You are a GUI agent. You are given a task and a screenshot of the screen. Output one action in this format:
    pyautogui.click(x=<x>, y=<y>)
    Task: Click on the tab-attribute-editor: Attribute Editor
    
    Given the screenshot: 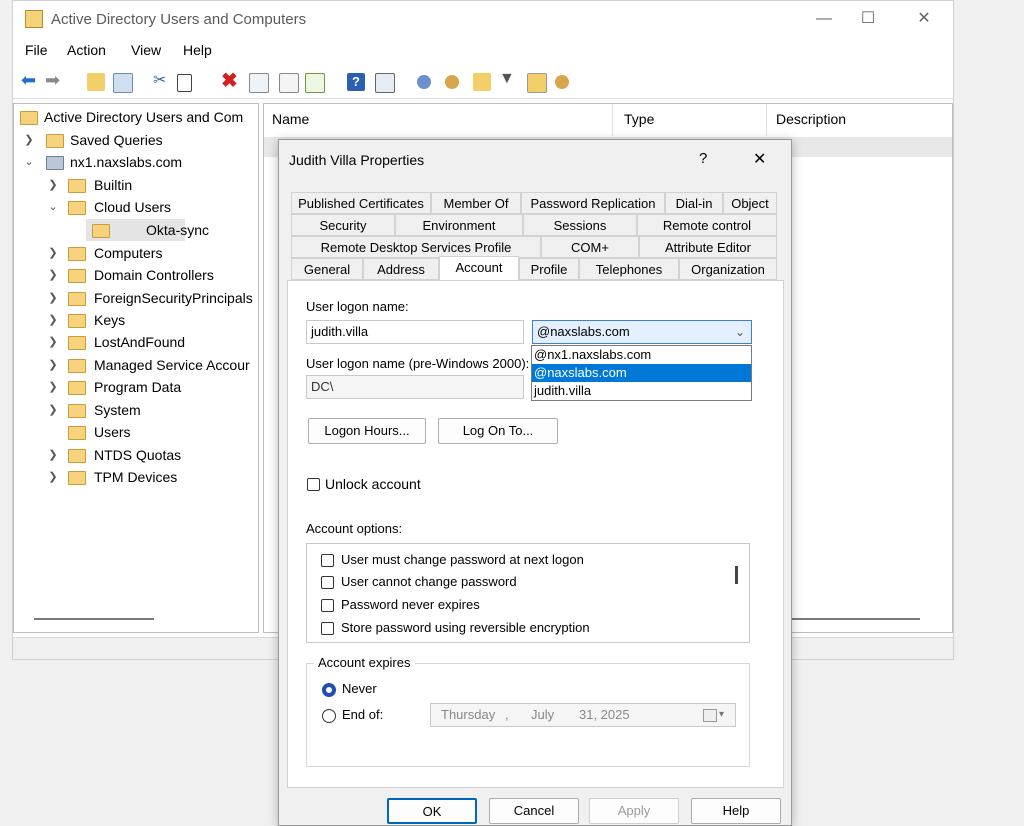 What is the action you would take?
    pyautogui.click(x=708, y=247)
    